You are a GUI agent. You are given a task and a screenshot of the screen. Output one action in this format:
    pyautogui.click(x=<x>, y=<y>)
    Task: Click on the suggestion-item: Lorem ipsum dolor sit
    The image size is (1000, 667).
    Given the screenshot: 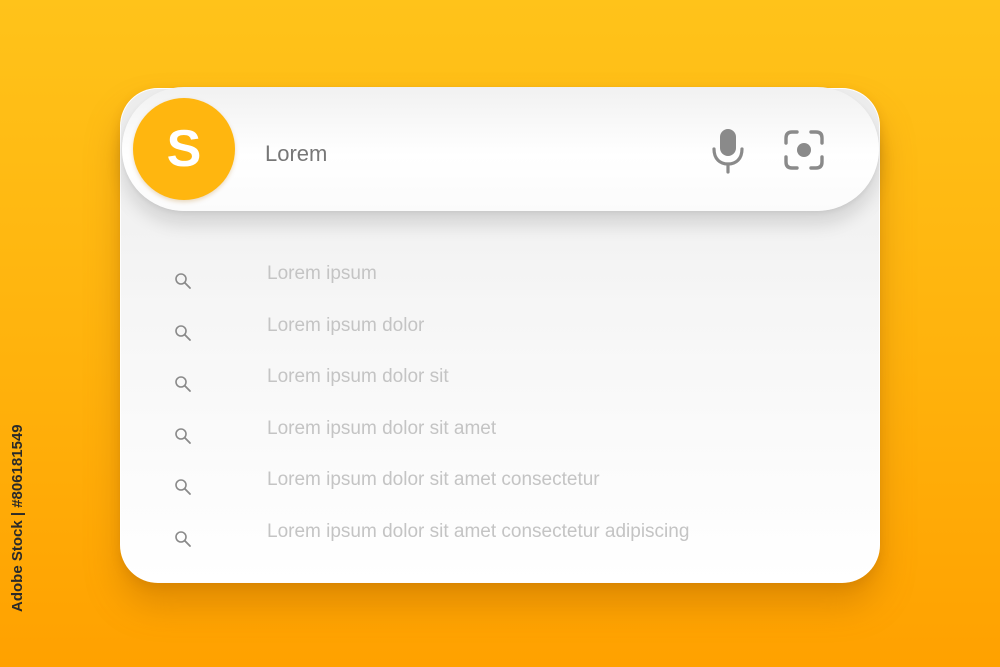 What is the action you would take?
    pyautogui.click(x=500, y=385)
    